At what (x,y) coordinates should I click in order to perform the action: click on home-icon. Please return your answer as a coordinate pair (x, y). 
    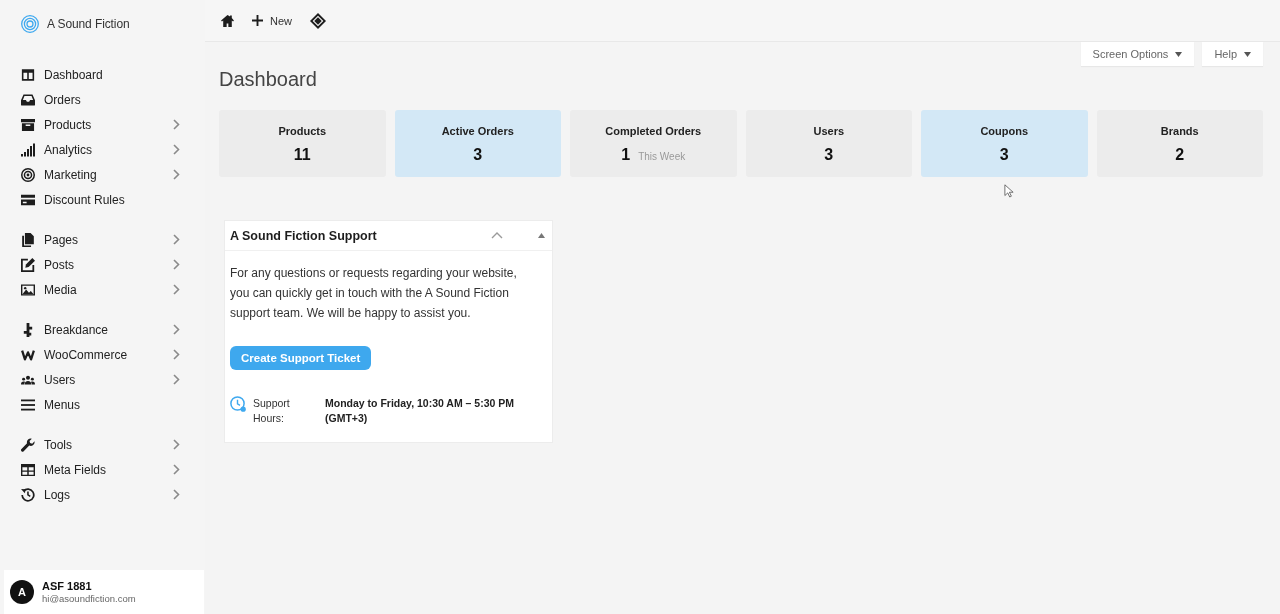
    Looking at the image, I should click on (227, 20).